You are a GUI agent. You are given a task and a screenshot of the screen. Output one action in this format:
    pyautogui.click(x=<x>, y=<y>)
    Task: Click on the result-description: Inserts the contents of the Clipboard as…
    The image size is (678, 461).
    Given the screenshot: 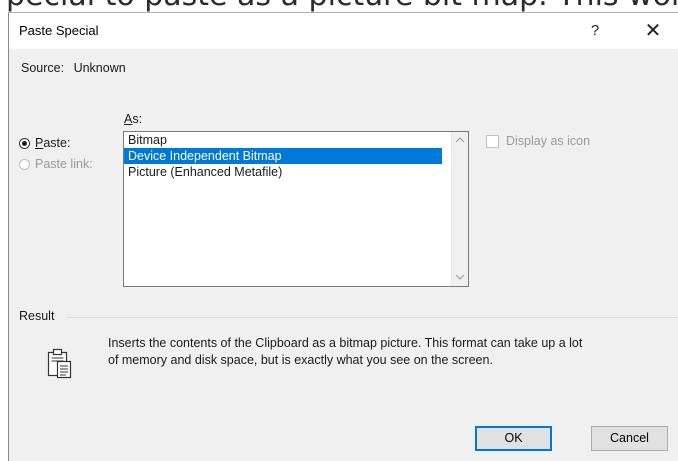 What is the action you would take?
    pyautogui.click(x=392, y=352)
    